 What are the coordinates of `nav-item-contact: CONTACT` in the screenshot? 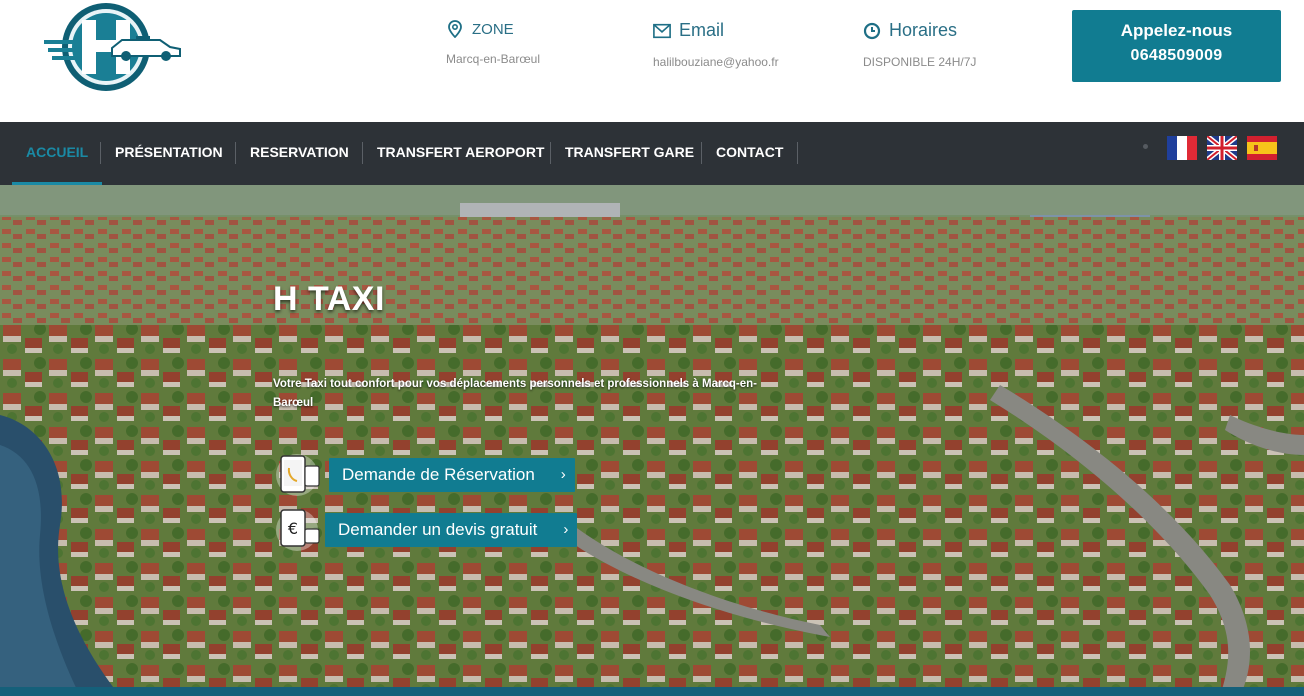 It's located at (749, 153).